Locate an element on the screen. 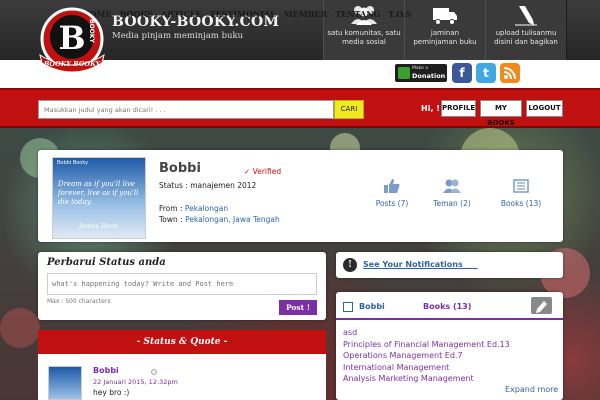 This screenshot has width=600, height=400. stat-books: Books (13) is located at coordinates (521, 193).